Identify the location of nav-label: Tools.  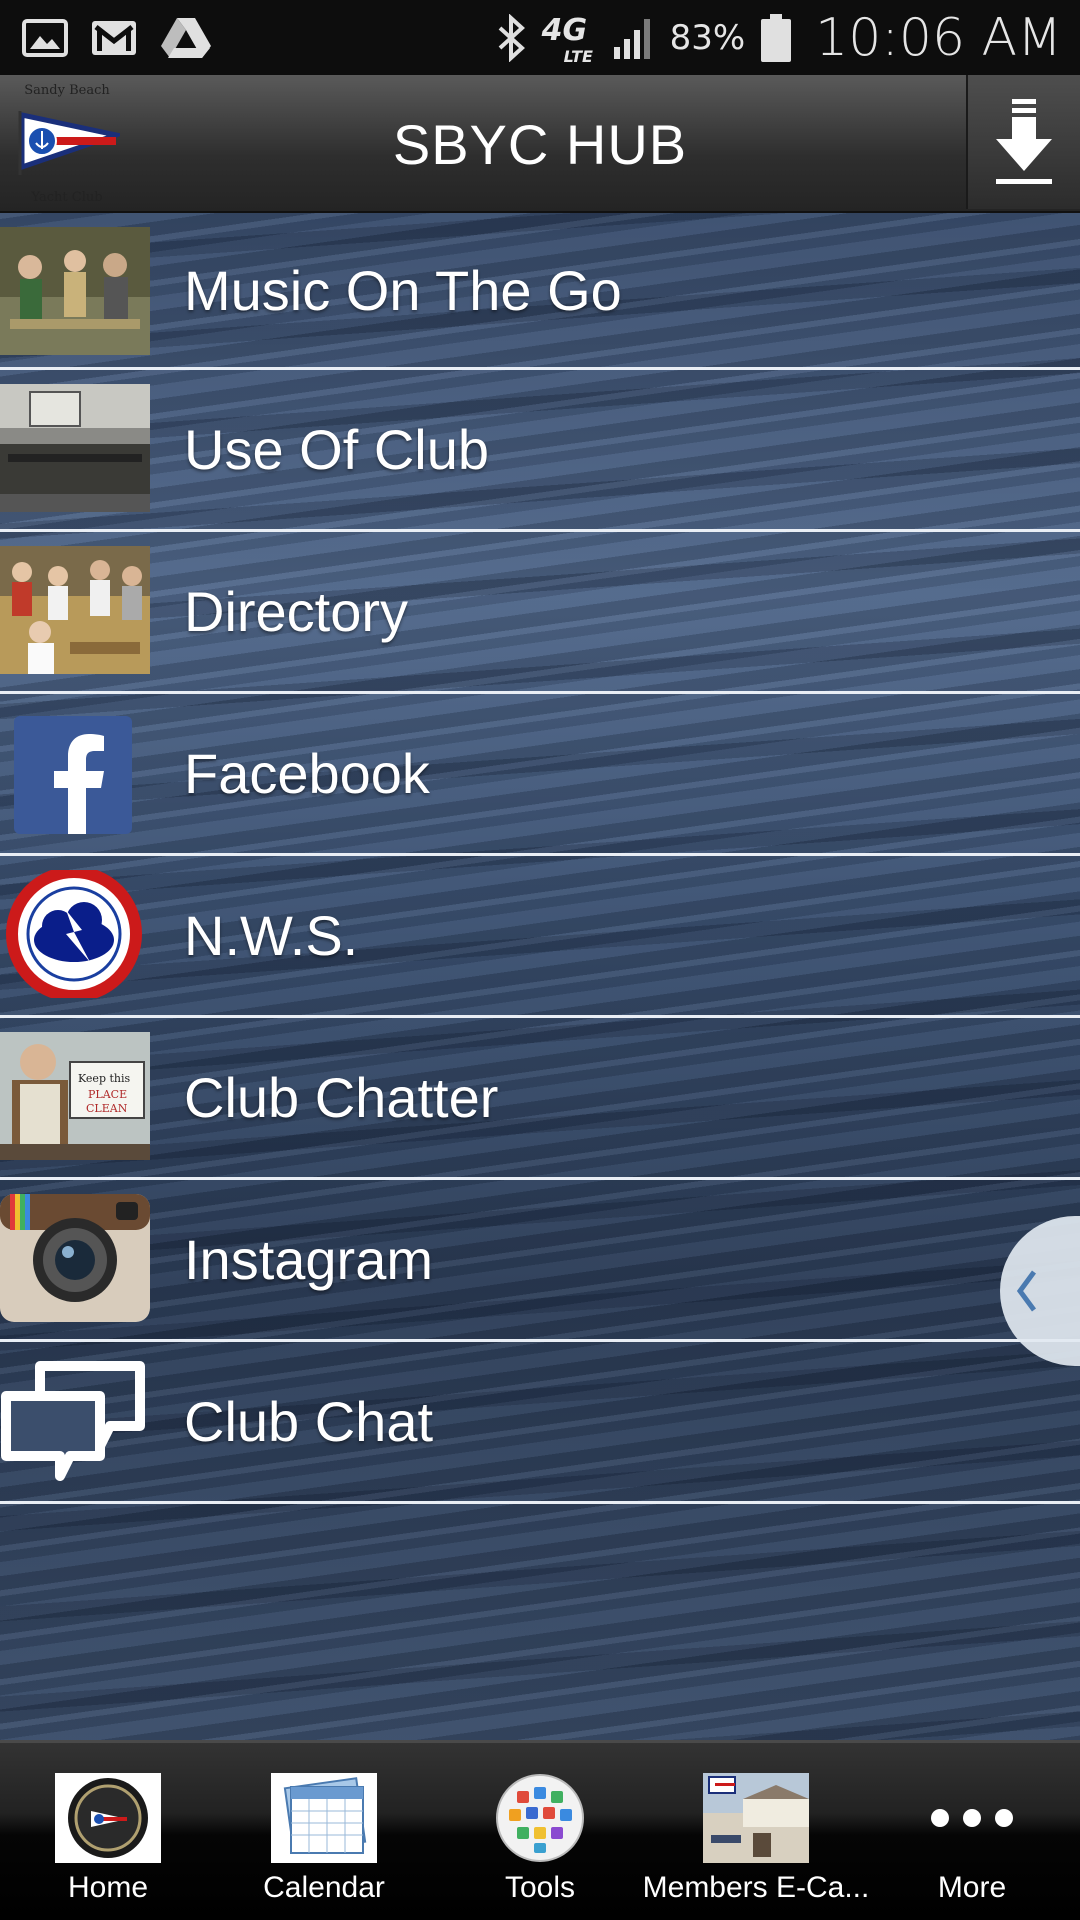
(540, 1887).